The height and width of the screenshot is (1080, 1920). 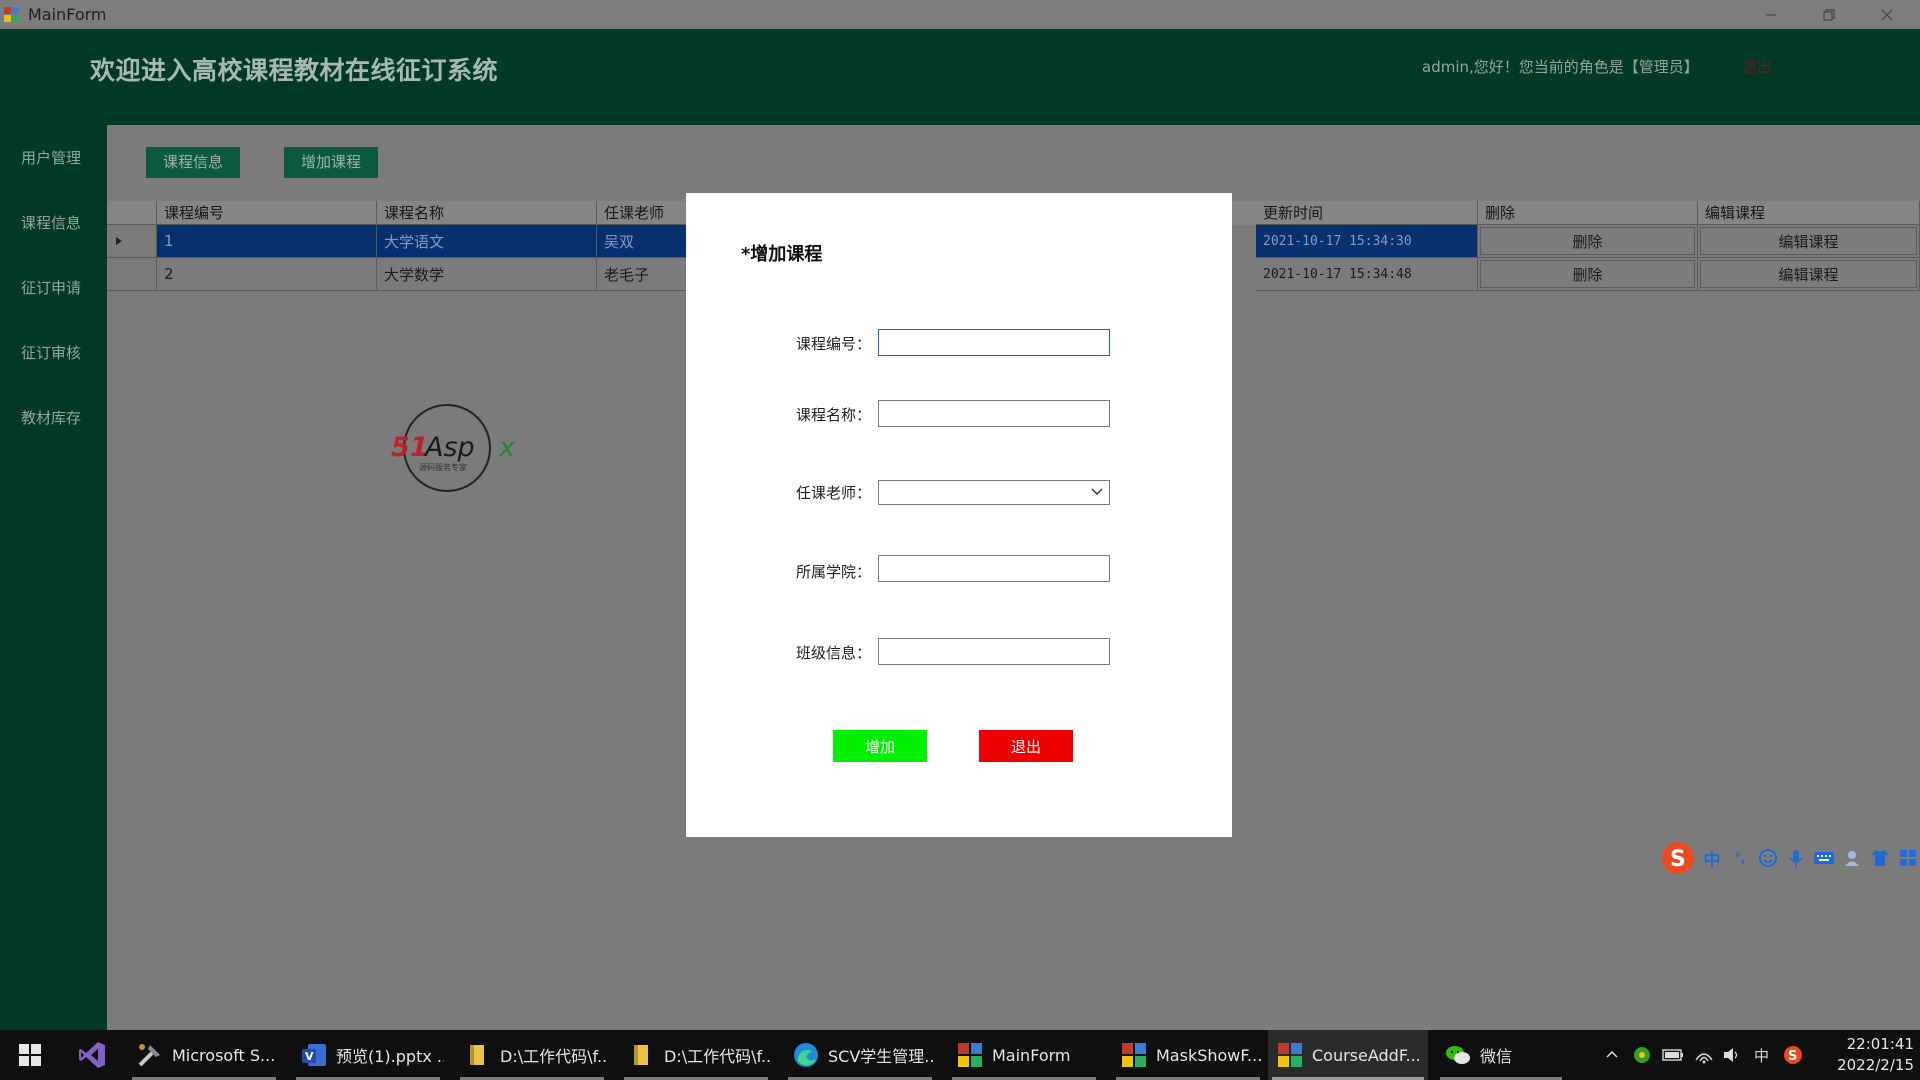 What do you see at coordinates (994, 413) in the screenshot?
I see `course-name-input` at bounding box center [994, 413].